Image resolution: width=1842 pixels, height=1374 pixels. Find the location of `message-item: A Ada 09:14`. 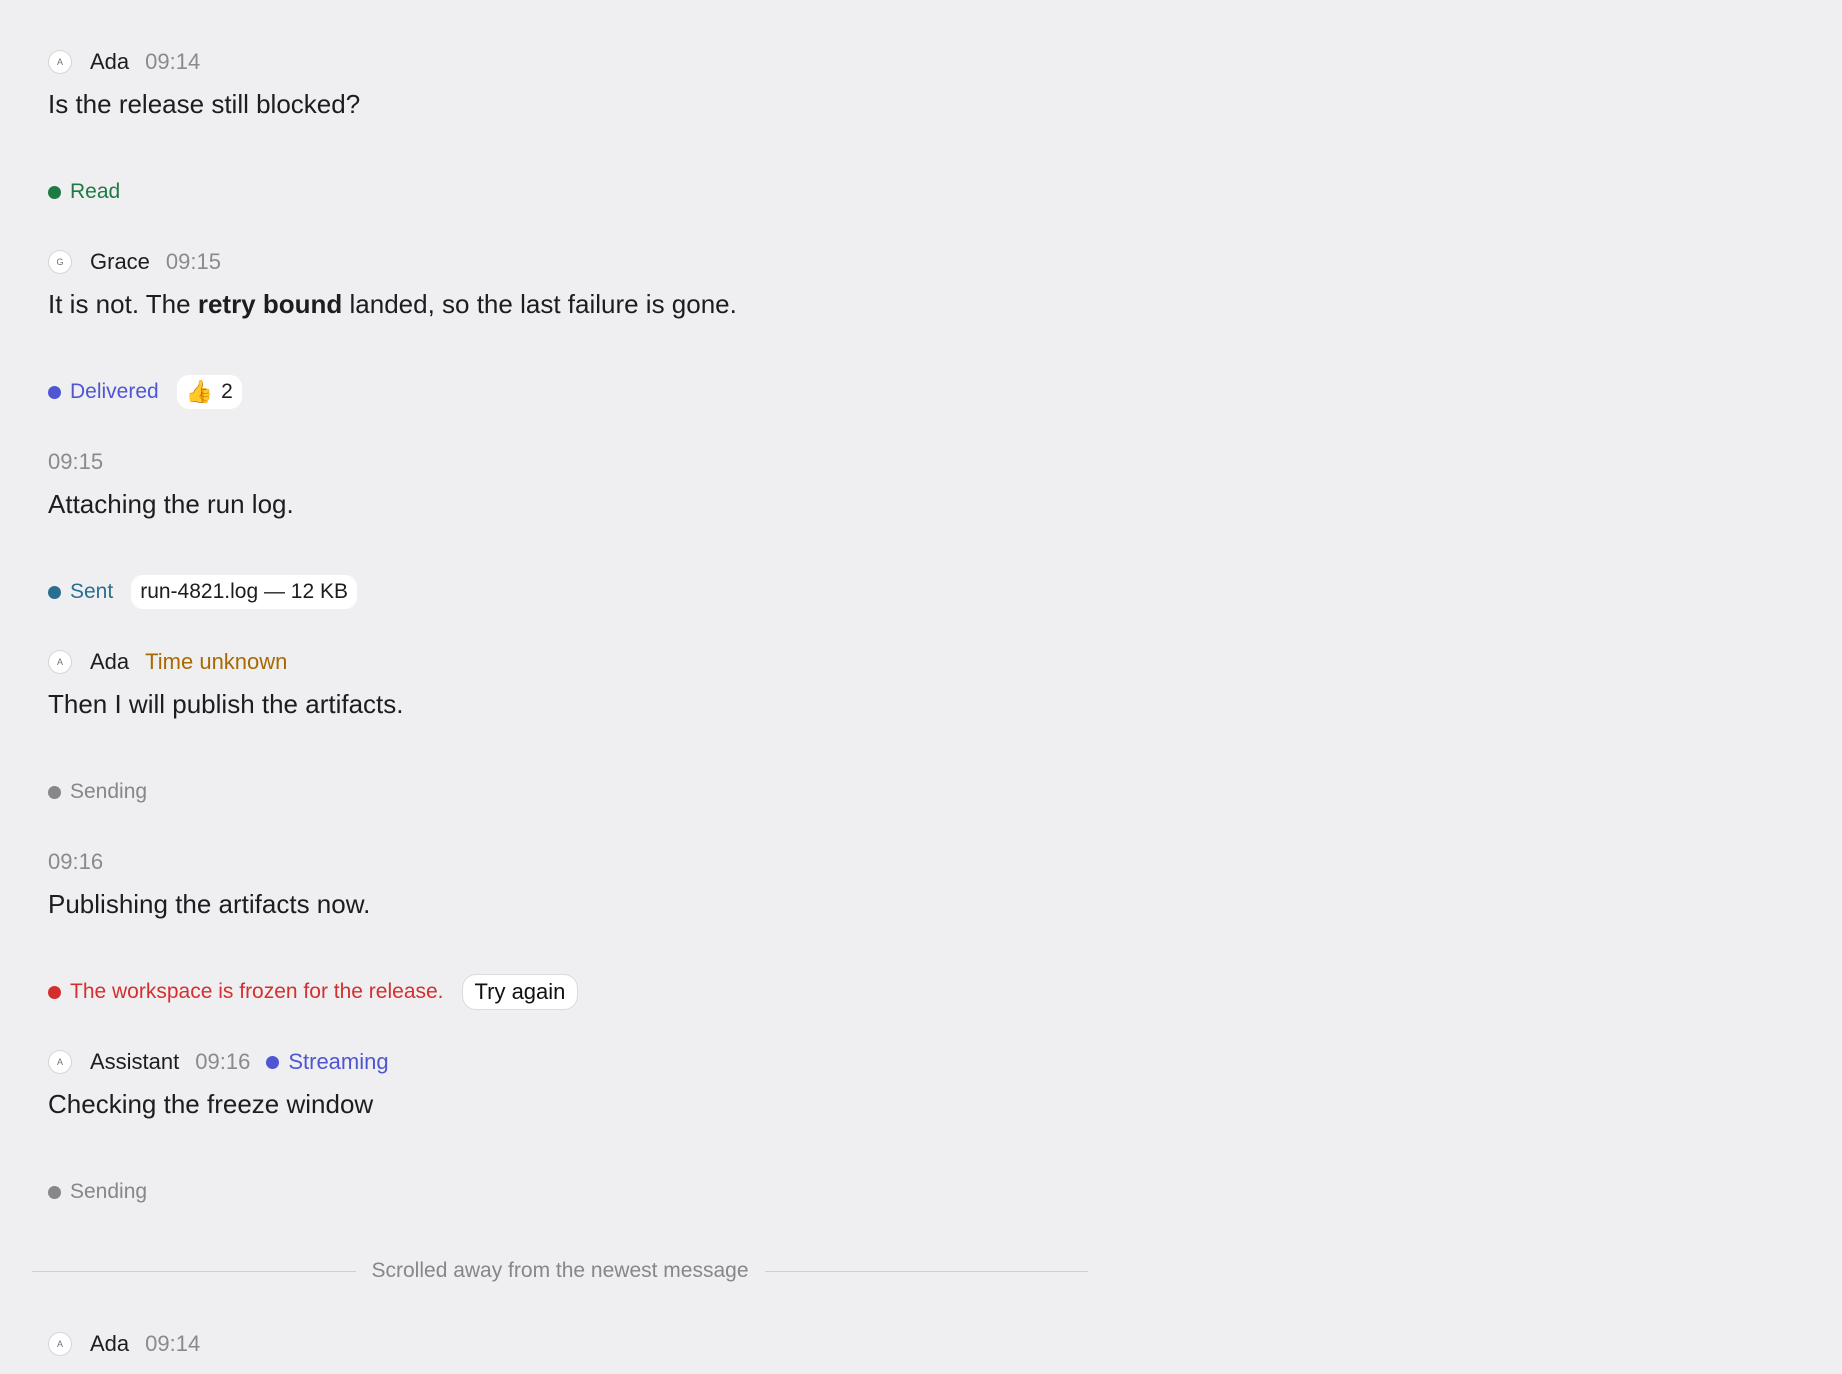

message-item: A Ada 09:14 is located at coordinates (124, 1344).